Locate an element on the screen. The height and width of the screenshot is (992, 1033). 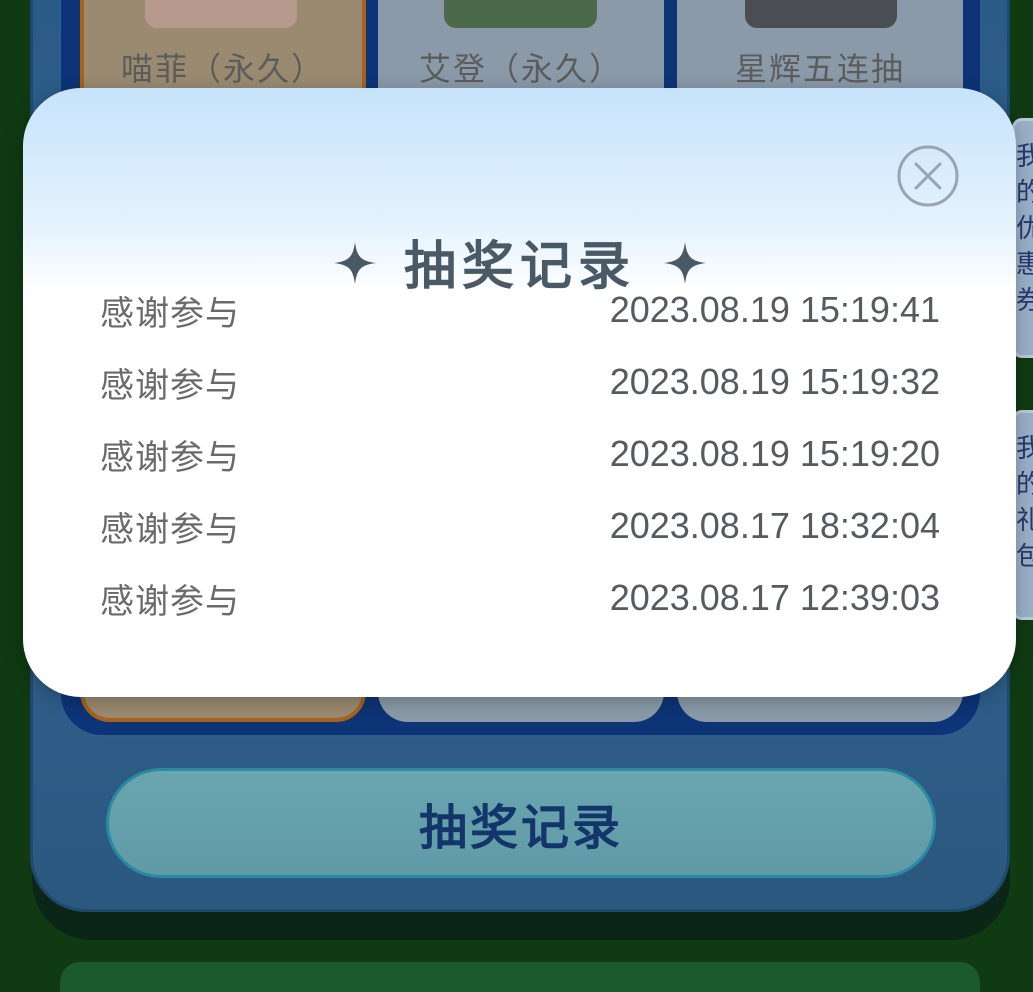
list-item: 感谢参与 2023.08.19 15:19:20 is located at coordinates (520, 454).